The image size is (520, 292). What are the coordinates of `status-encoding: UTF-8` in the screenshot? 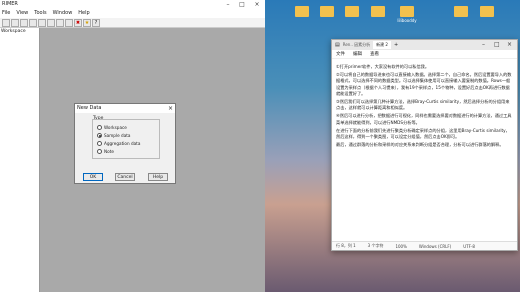 It's located at (469, 246).